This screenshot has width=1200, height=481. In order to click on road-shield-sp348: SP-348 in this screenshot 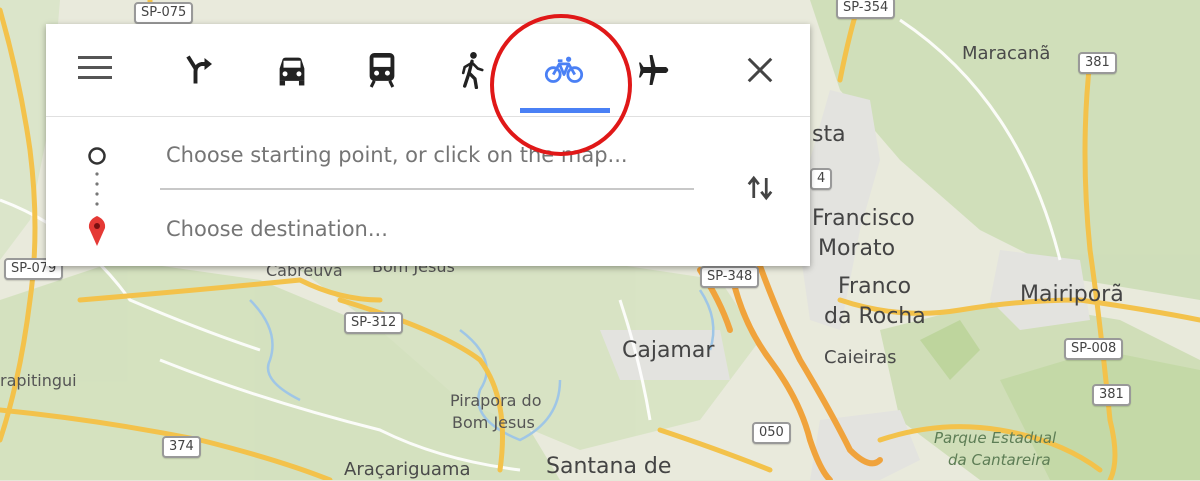, I will do `click(730, 277)`.